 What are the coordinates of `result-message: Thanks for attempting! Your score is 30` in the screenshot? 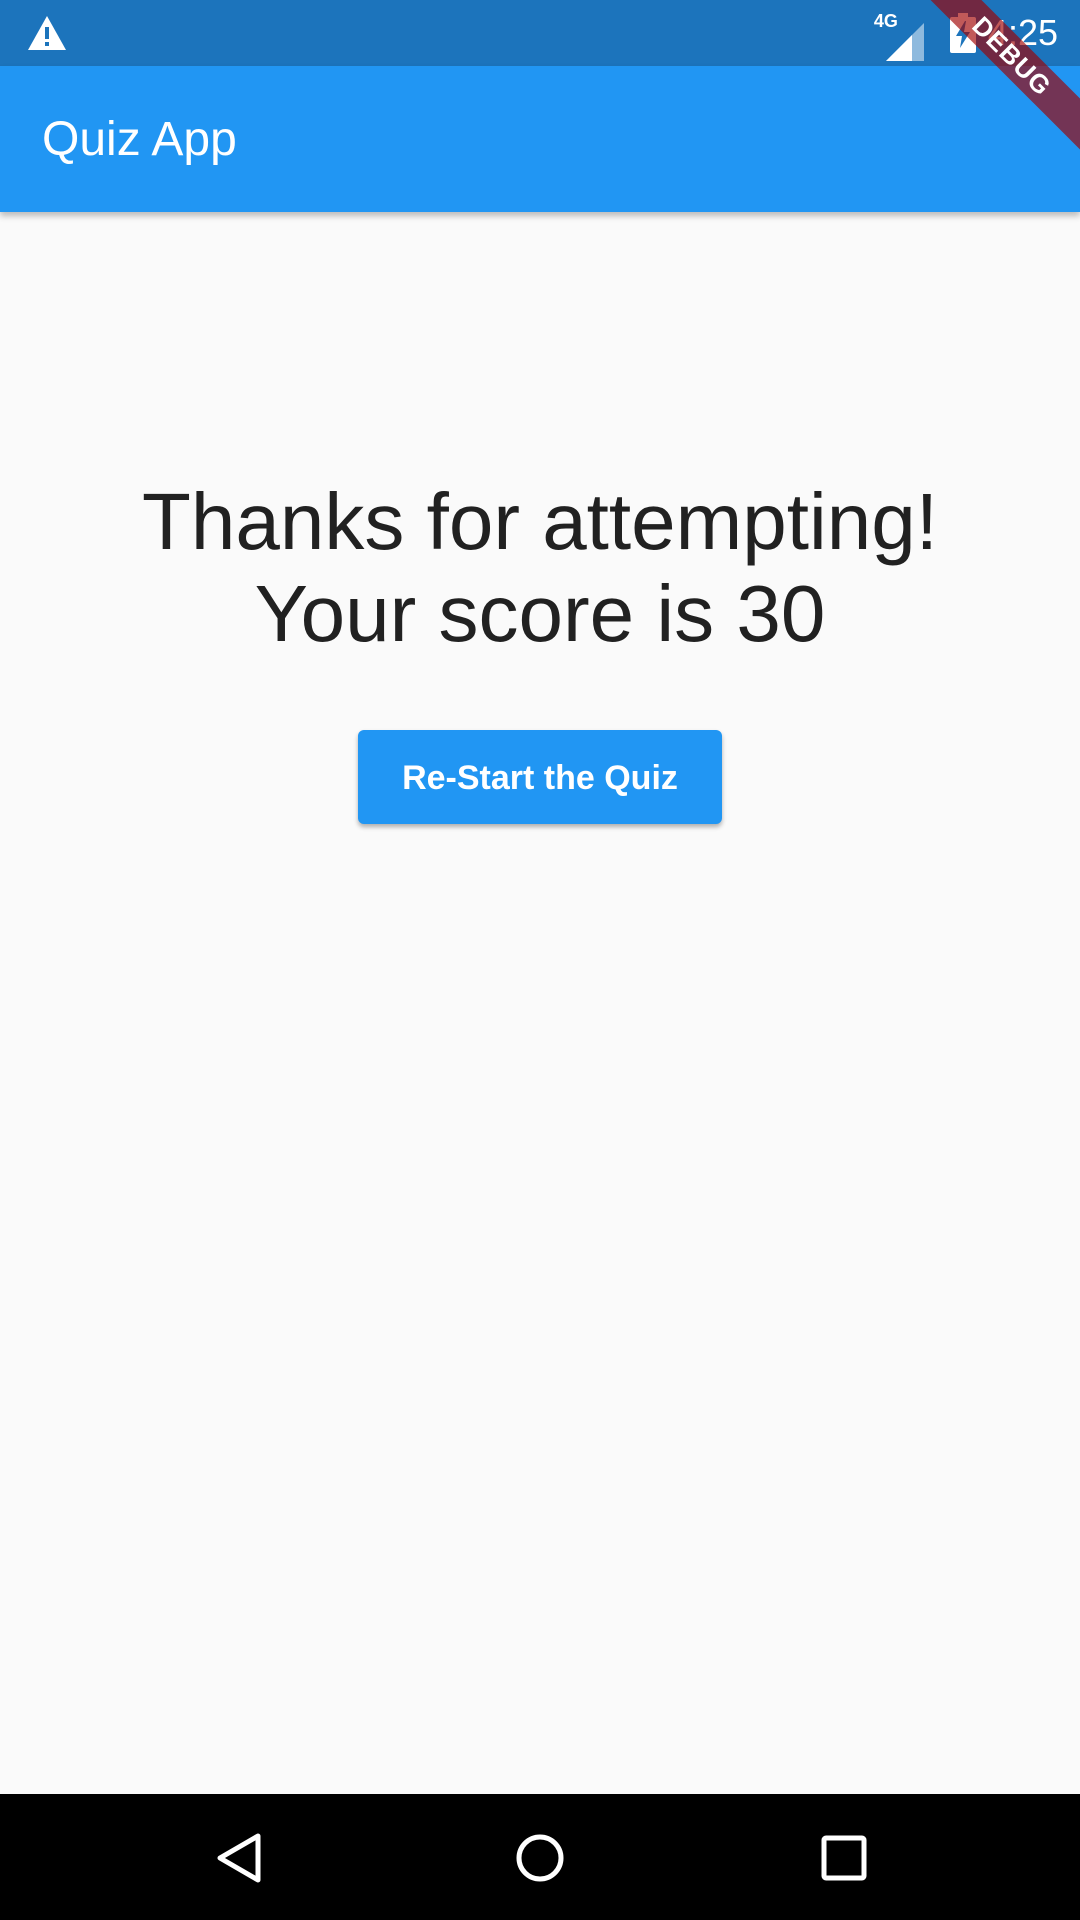 It's located at (540, 568).